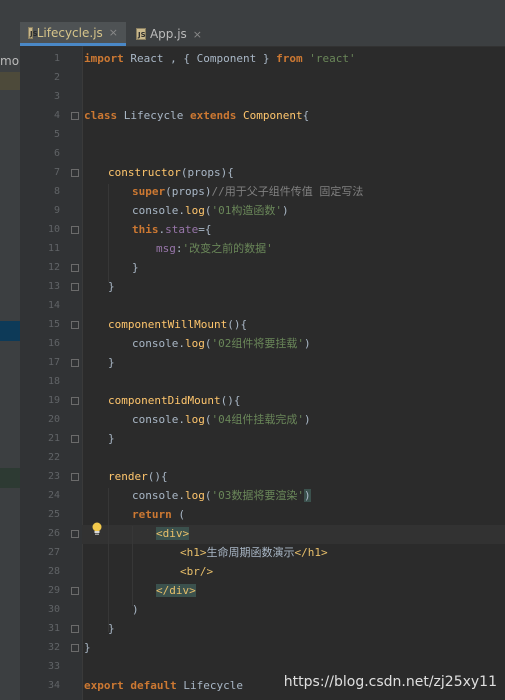  I want to click on method-name: render, so click(128, 476).